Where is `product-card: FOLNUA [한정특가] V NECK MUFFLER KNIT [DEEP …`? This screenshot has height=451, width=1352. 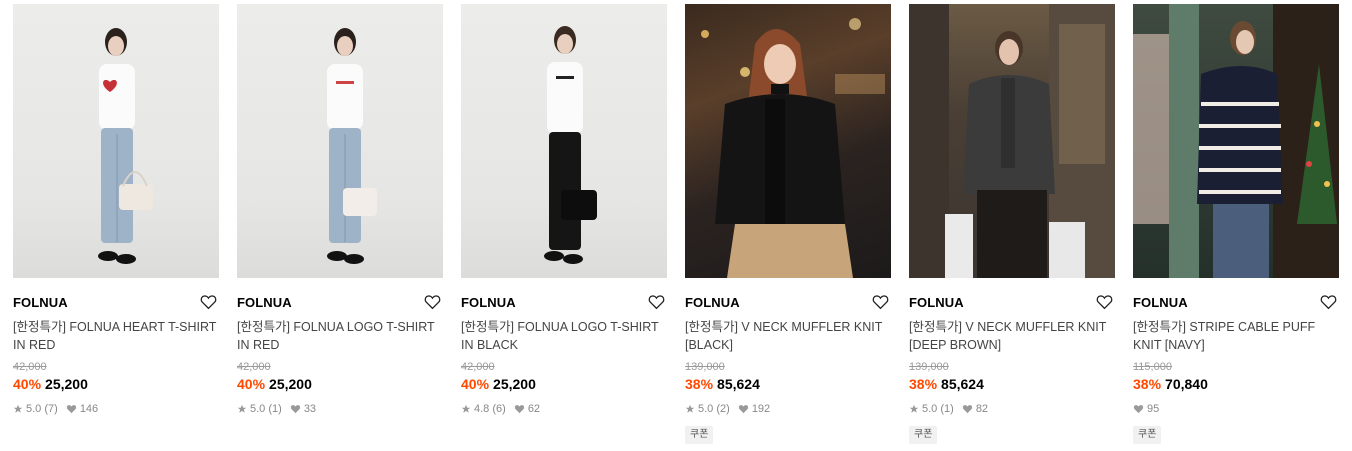
product-card: FOLNUA [한정특가] V NECK MUFFLER KNIT [DEEP … is located at coordinates (1012, 224).